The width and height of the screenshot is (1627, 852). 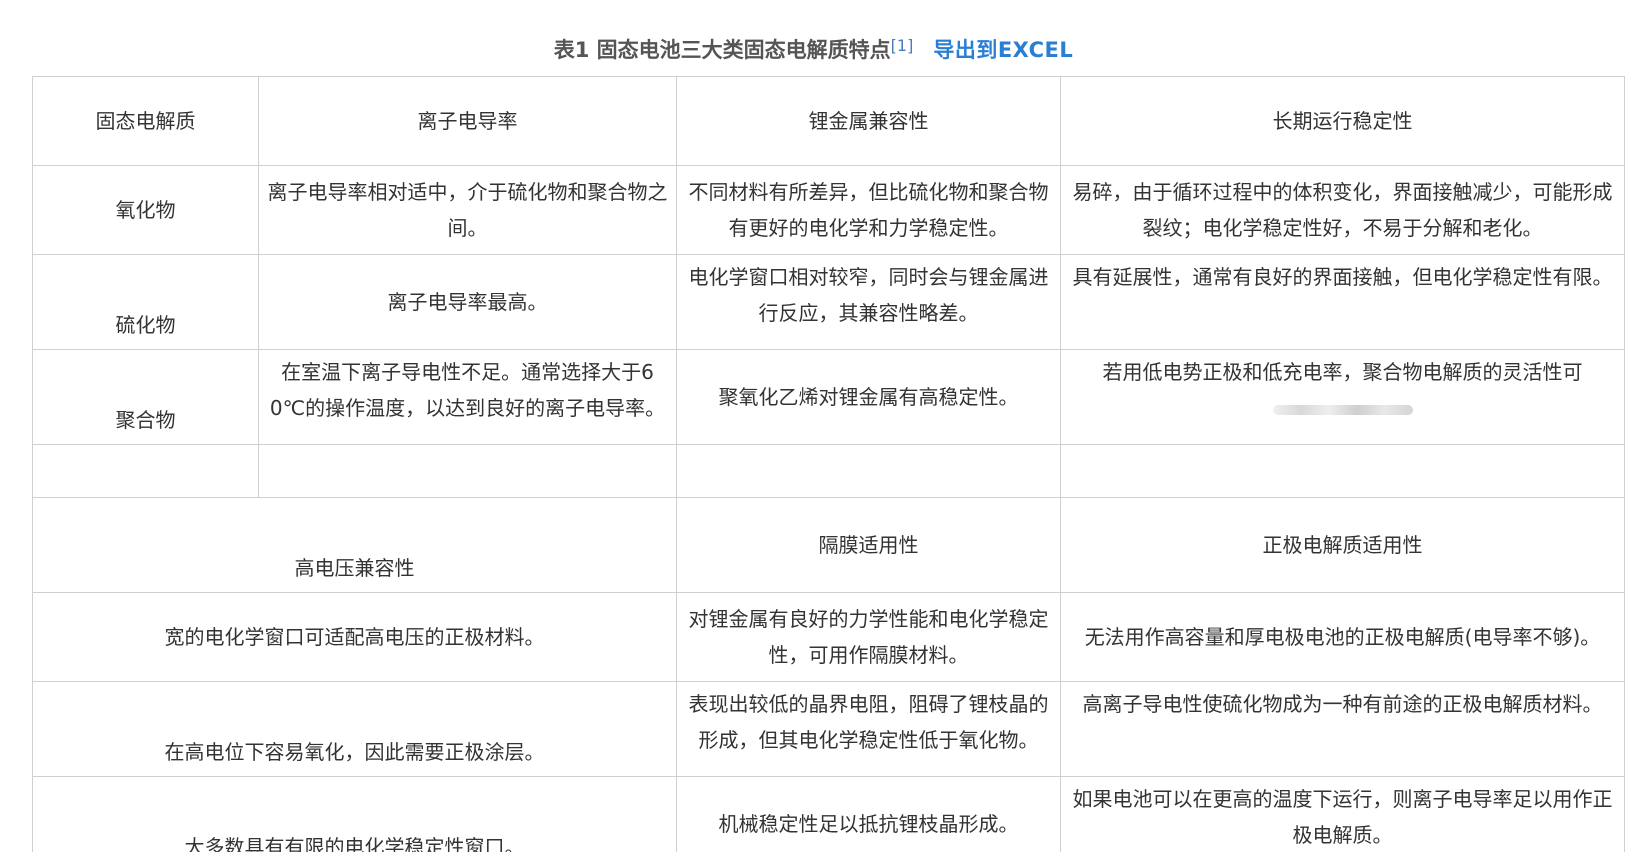 What do you see at coordinates (868, 729) in the screenshot?
I see `table-cell: 表现出较低的晶界电阻，阻碍了锂枝晶的形成，但其电化学稳定性低于氧化物。` at bounding box center [868, 729].